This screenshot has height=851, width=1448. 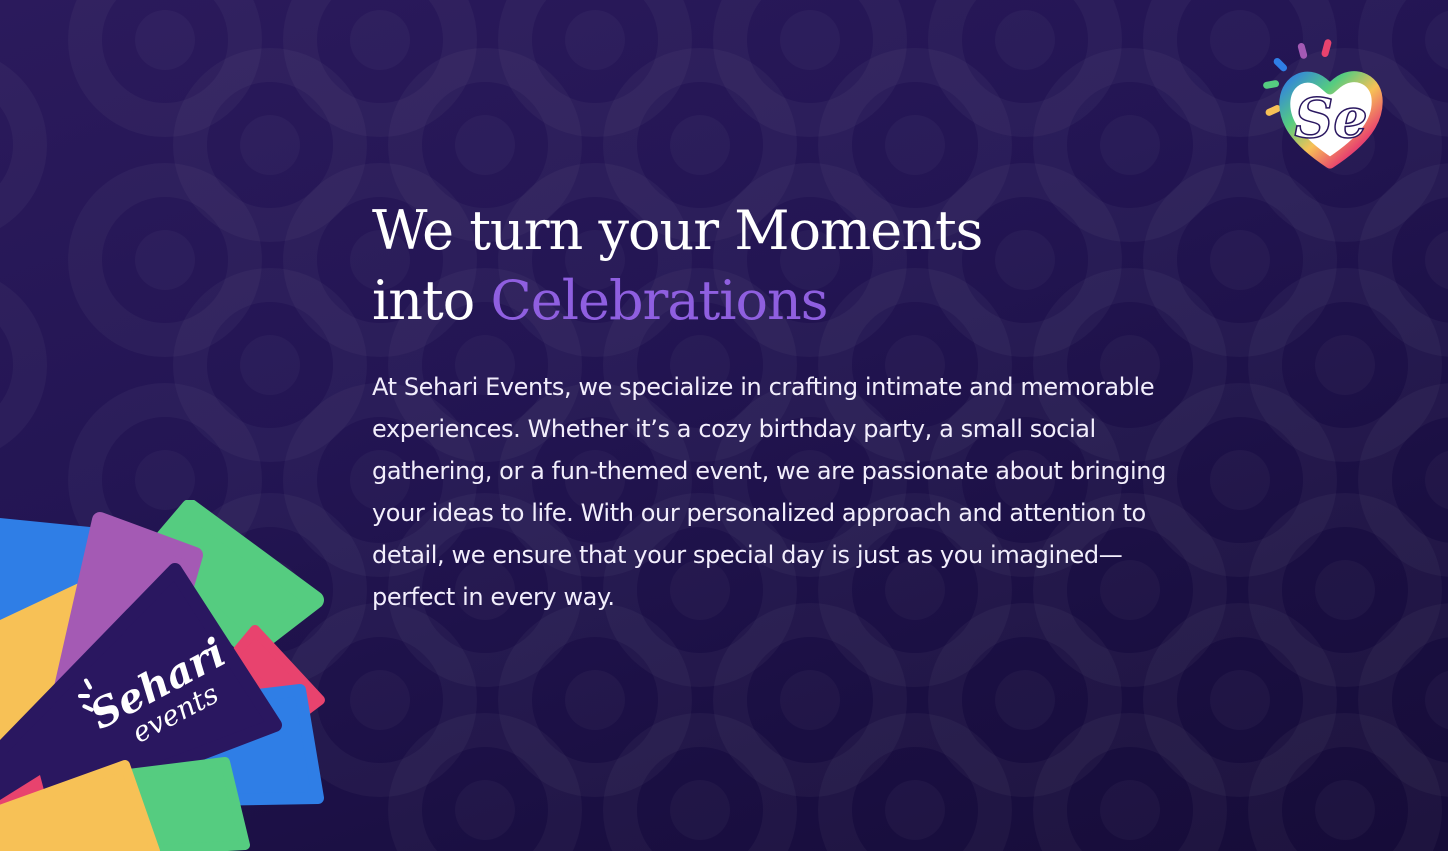 I want to click on logo-monogram: Se, so click(x=1330, y=118).